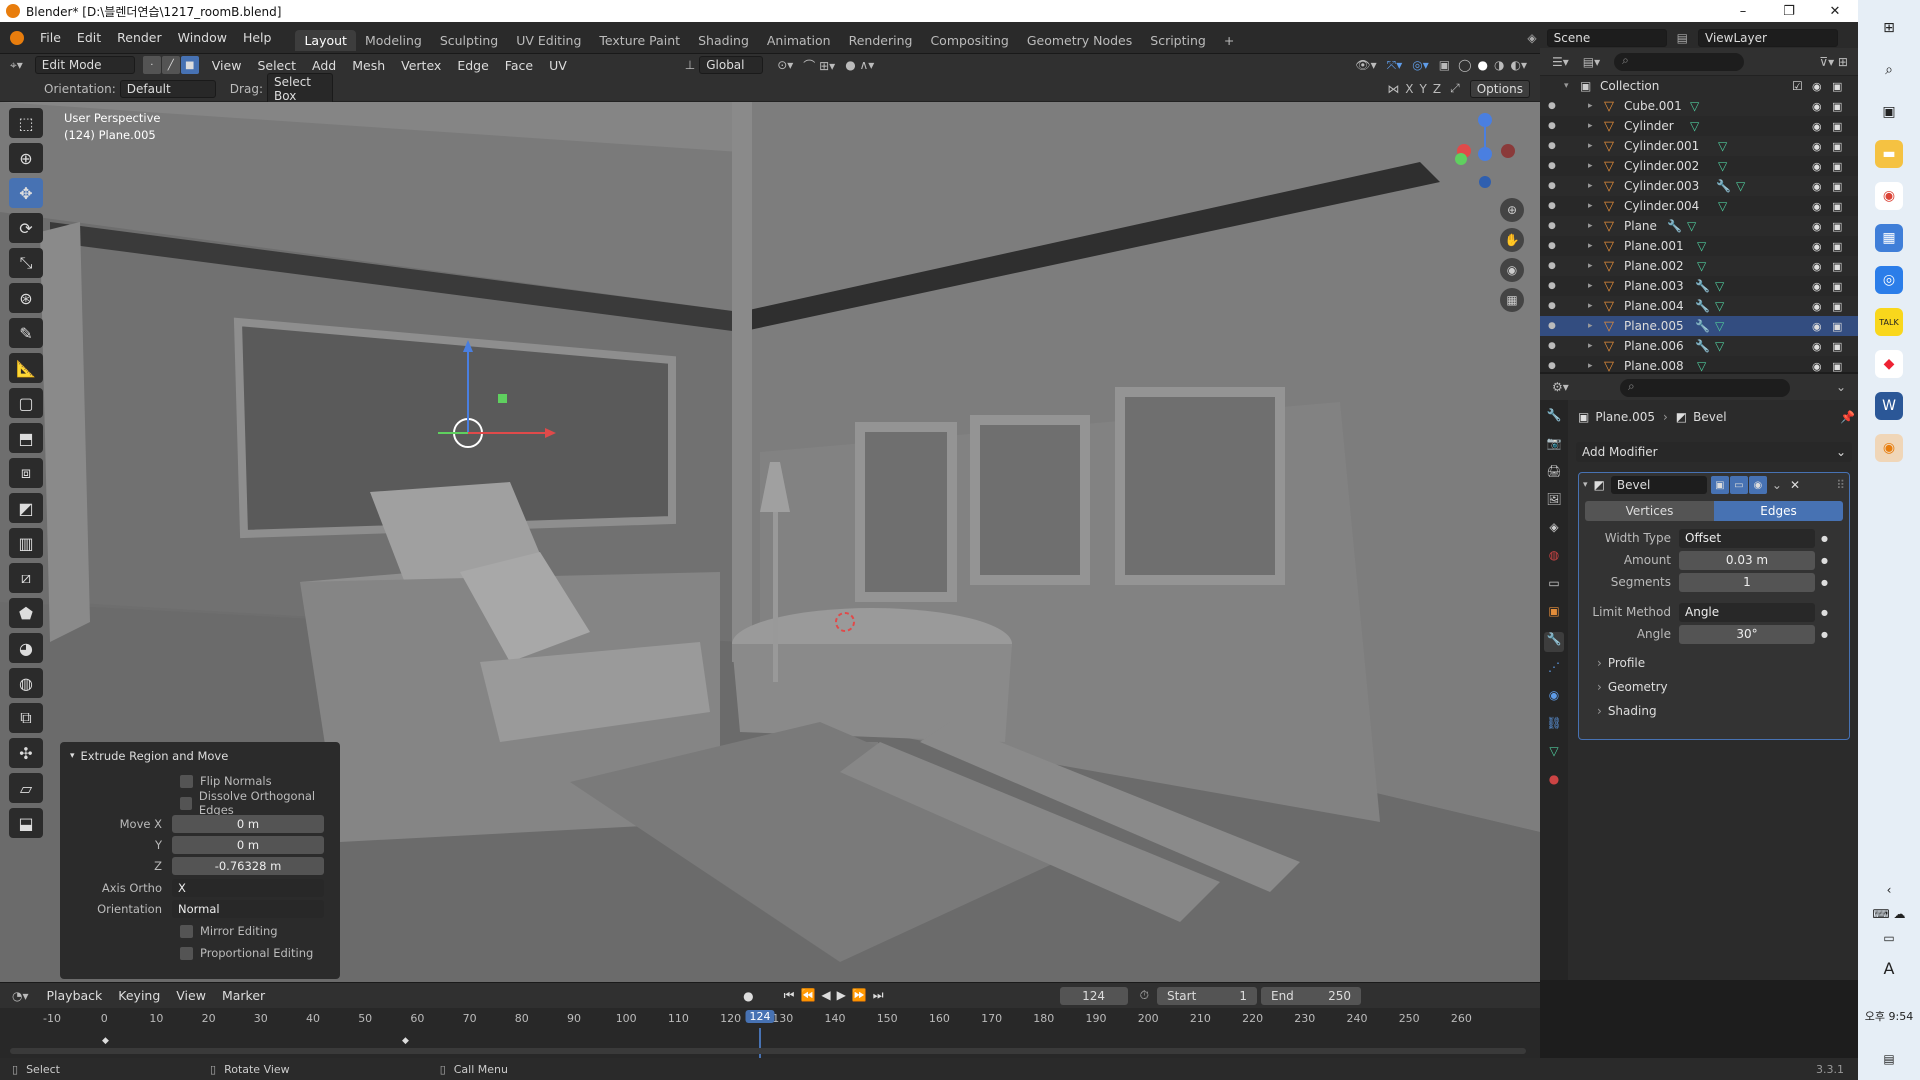 Image resolution: width=1920 pixels, height=1080 pixels. I want to click on data-tab-icon: ▽, so click(1554, 754).